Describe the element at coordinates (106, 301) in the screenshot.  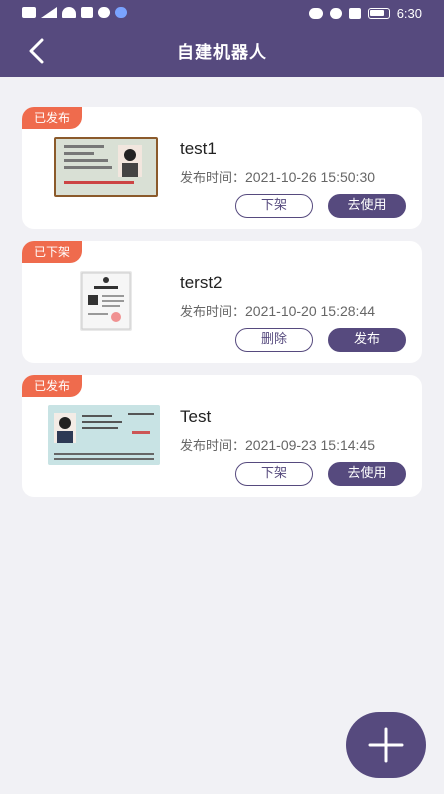
I see `license-thumbnail` at that location.